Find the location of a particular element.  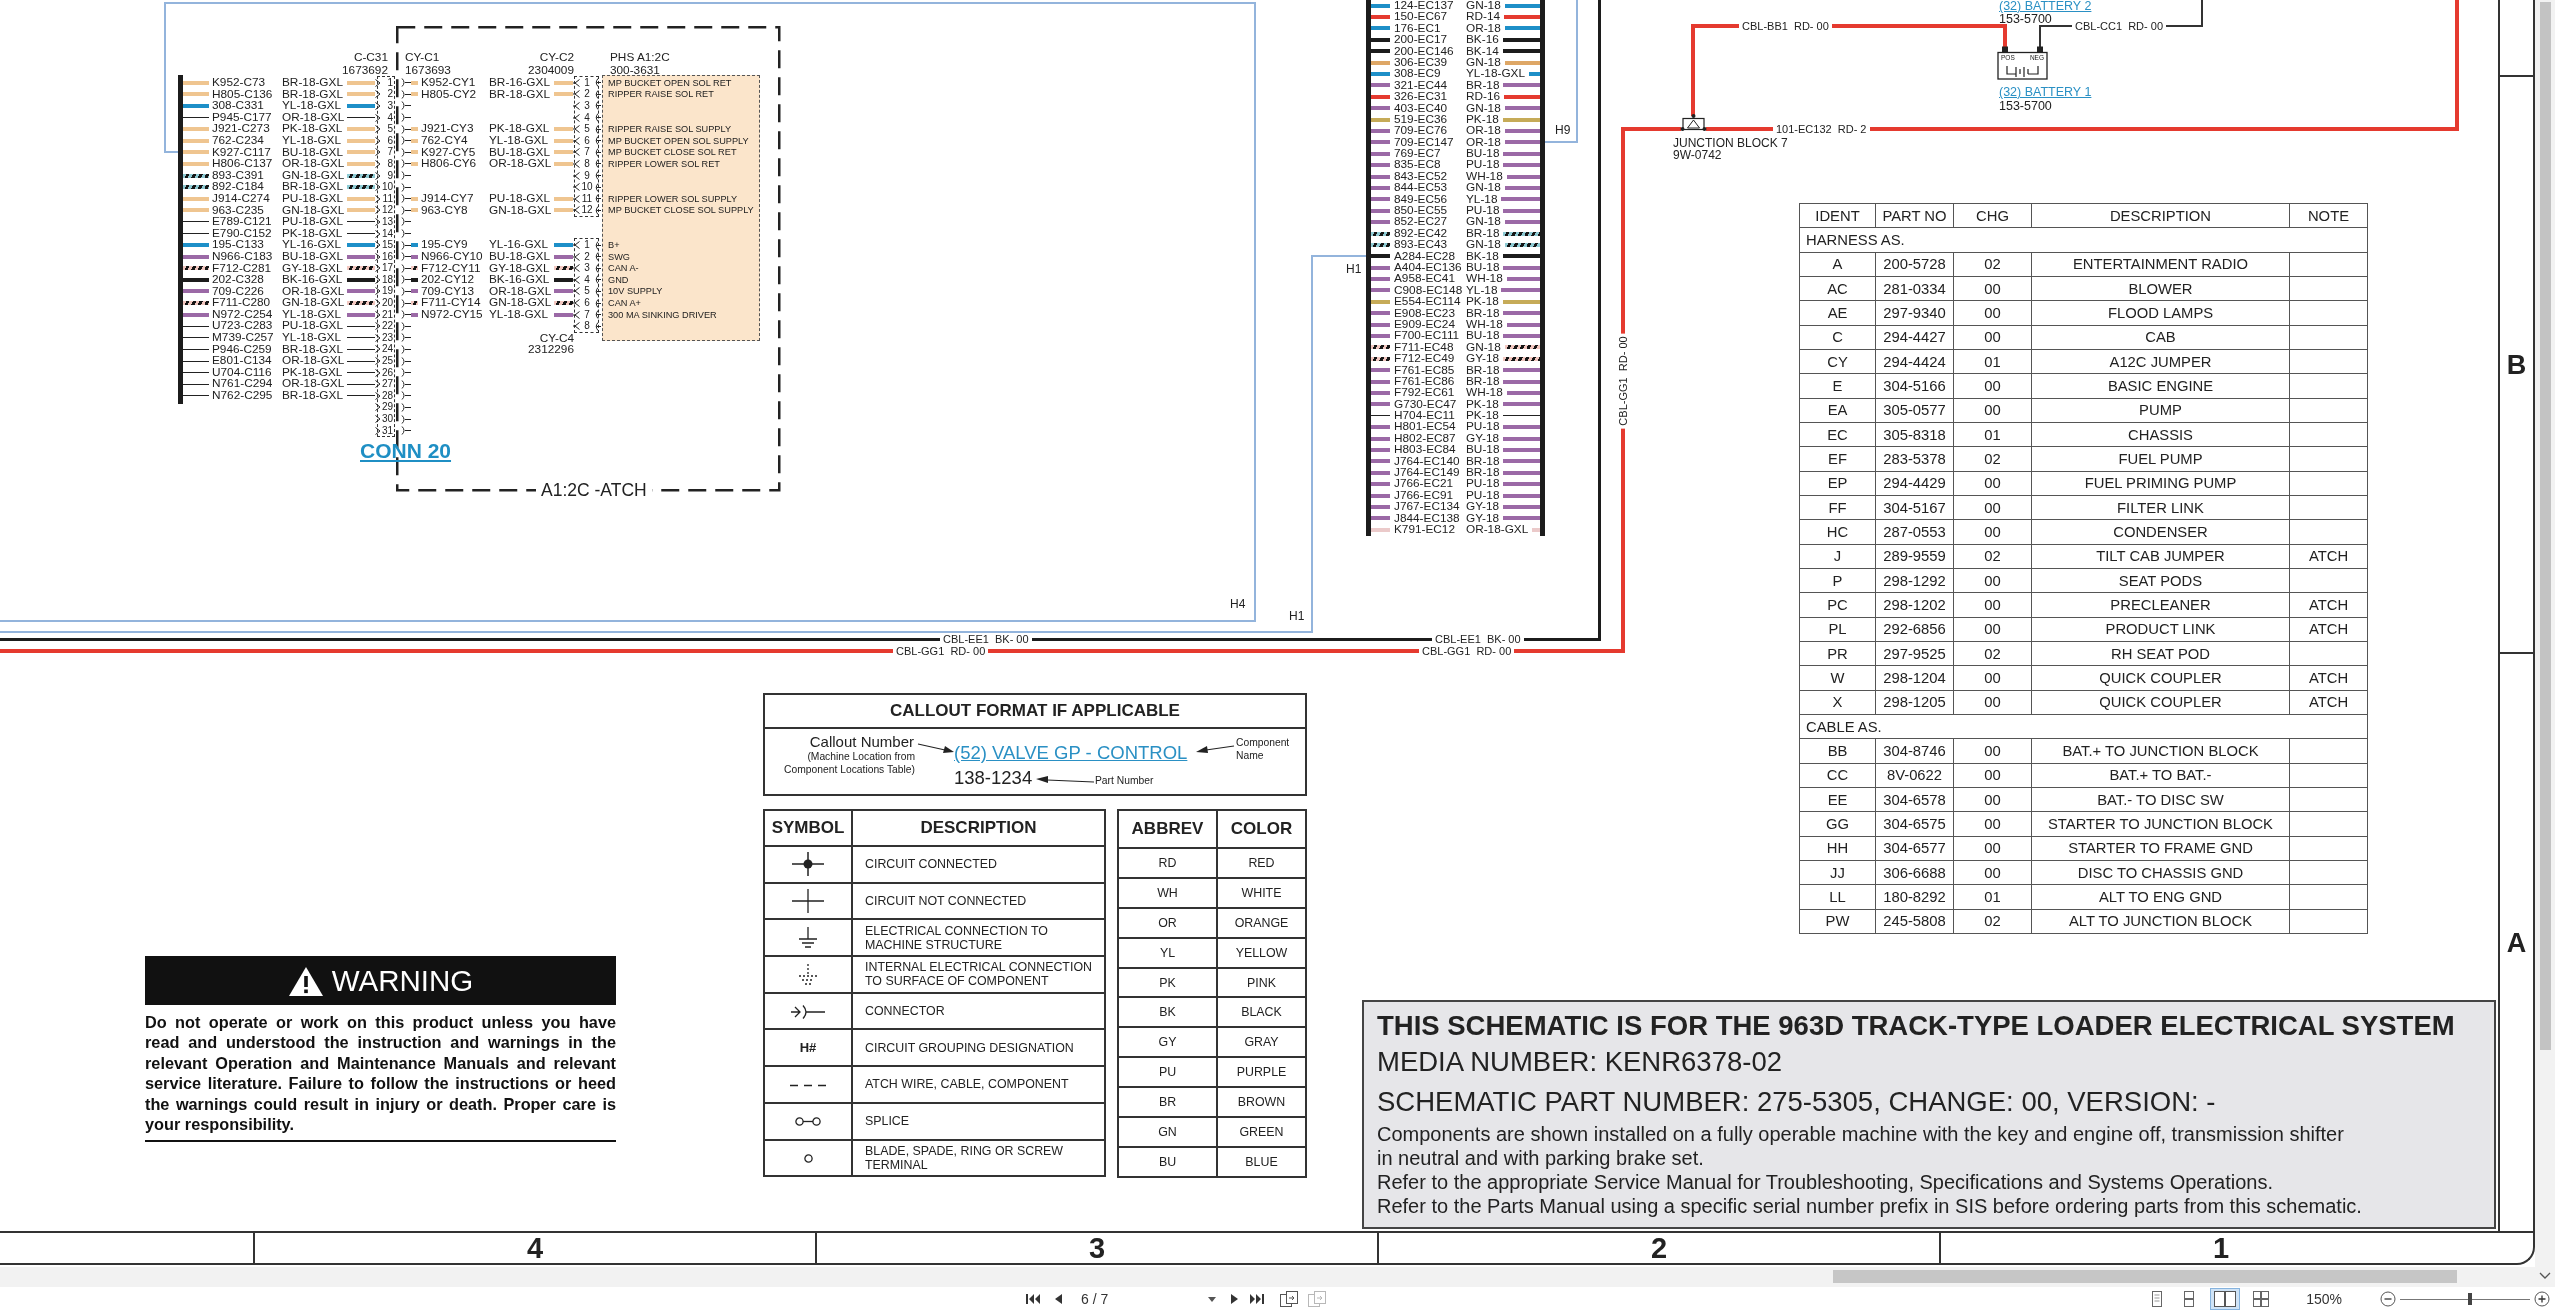

table-cell: 01 is located at coordinates (1992, 361).